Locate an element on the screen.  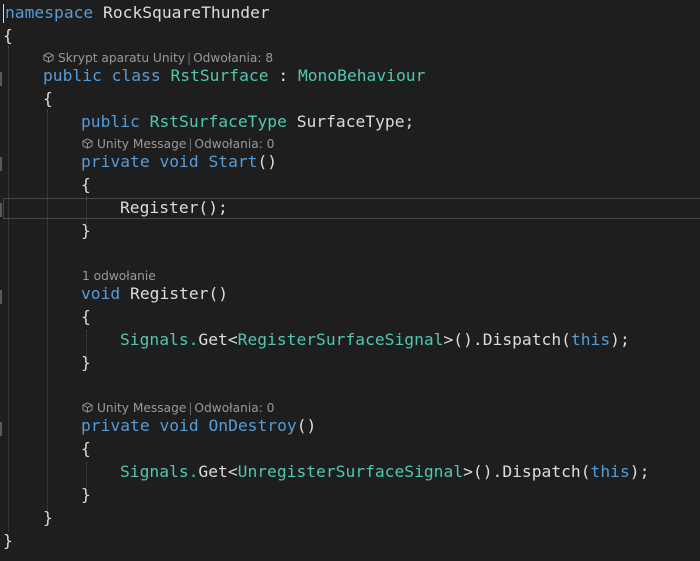
codelens-references: 1 odwołanie is located at coordinates (119, 276).